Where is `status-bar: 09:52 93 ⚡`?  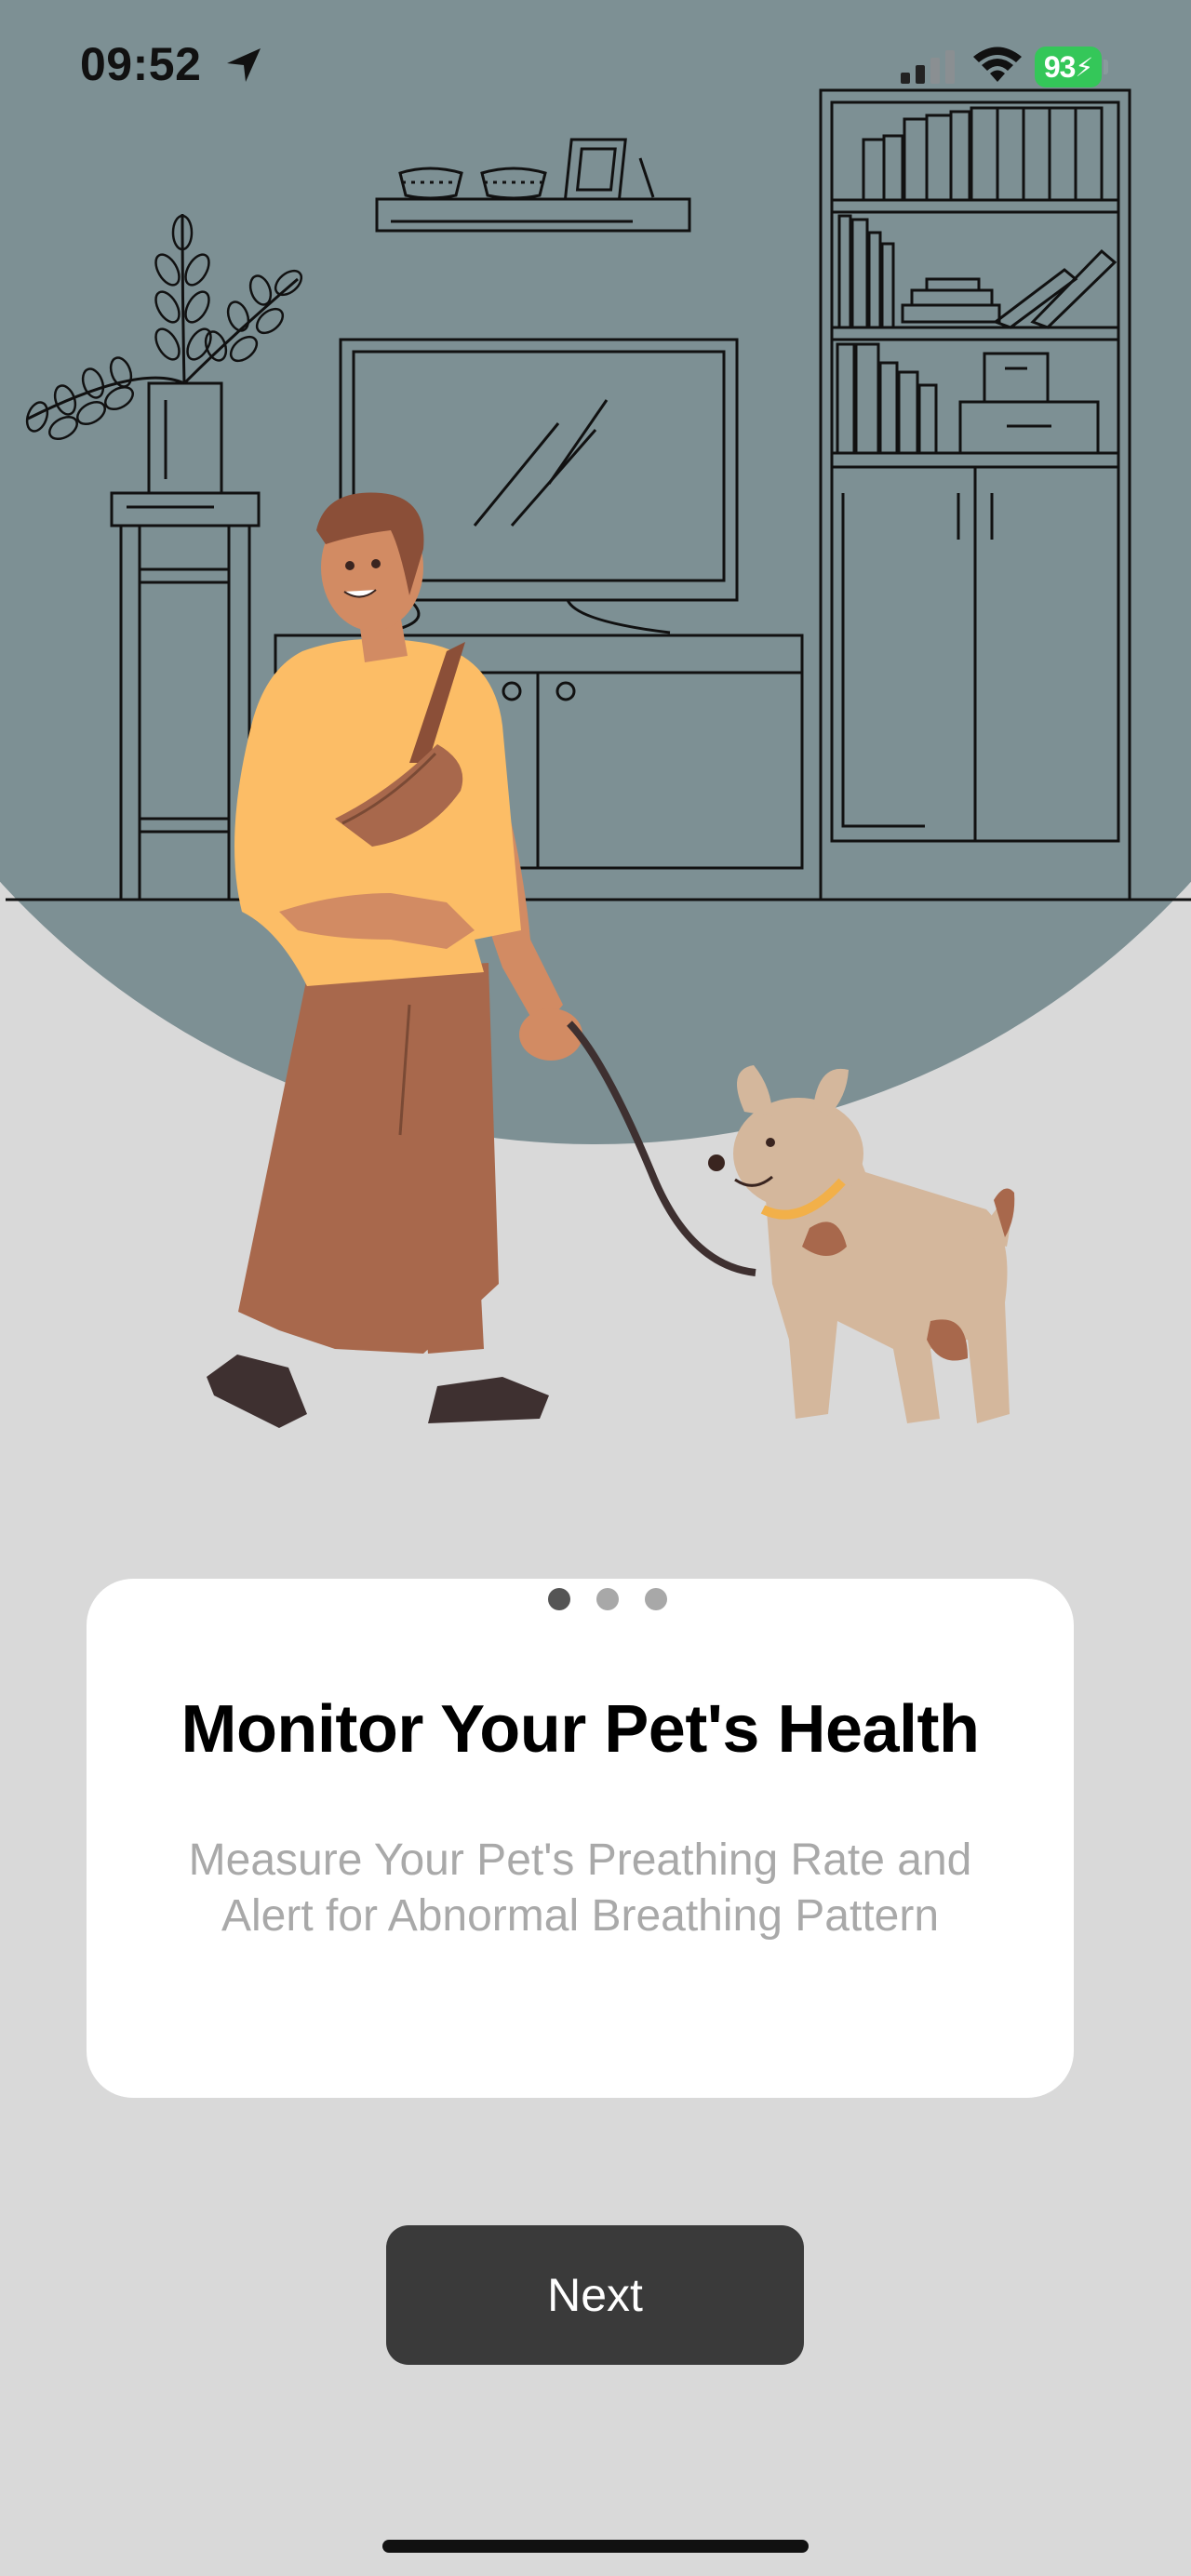 status-bar: 09:52 93 ⚡ is located at coordinates (595, 70).